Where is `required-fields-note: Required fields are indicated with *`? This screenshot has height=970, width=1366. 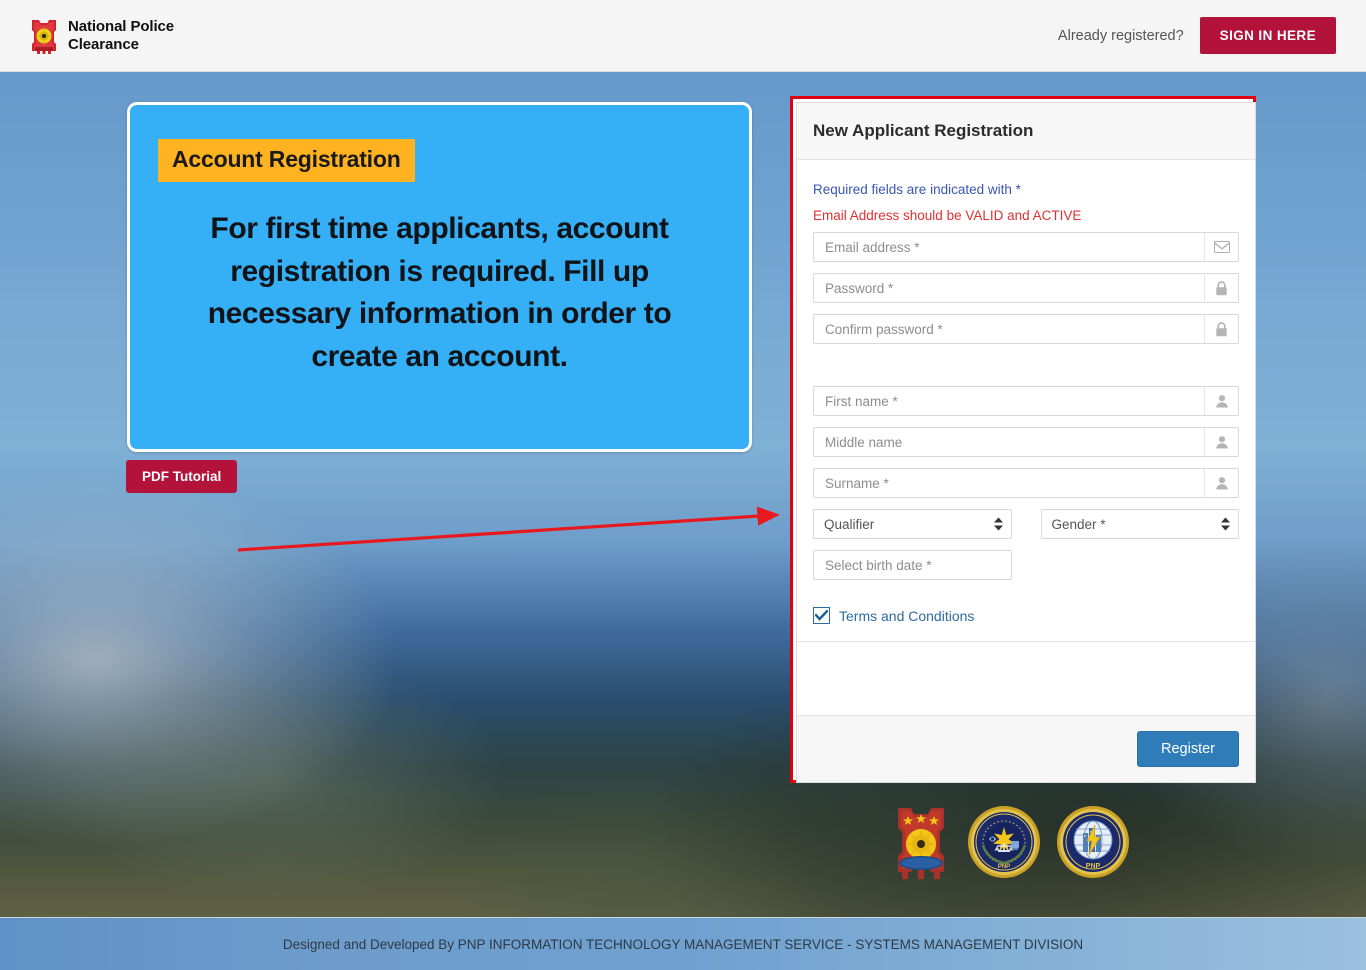 required-fields-note: Required fields are indicated with * is located at coordinates (917, 189).